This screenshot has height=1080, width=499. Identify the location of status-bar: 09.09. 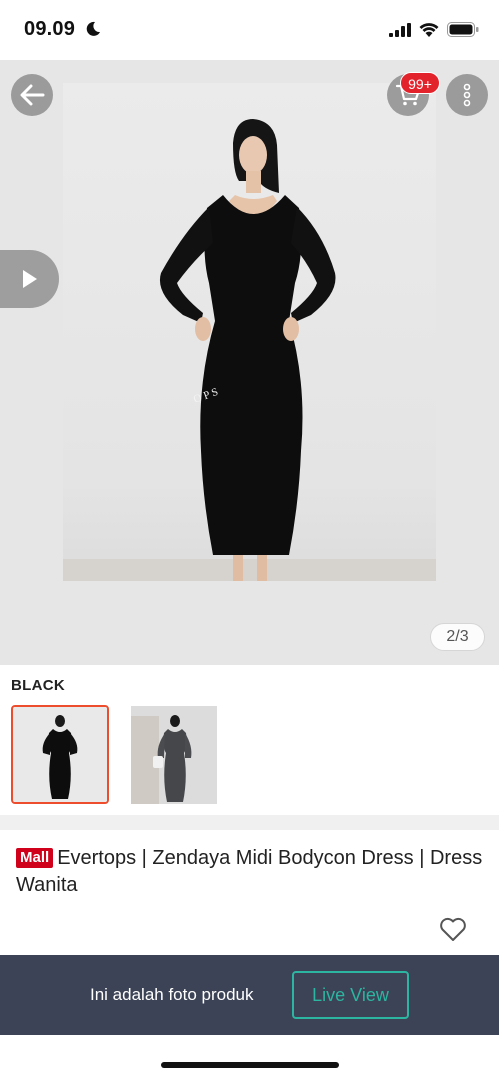
(249, 30).